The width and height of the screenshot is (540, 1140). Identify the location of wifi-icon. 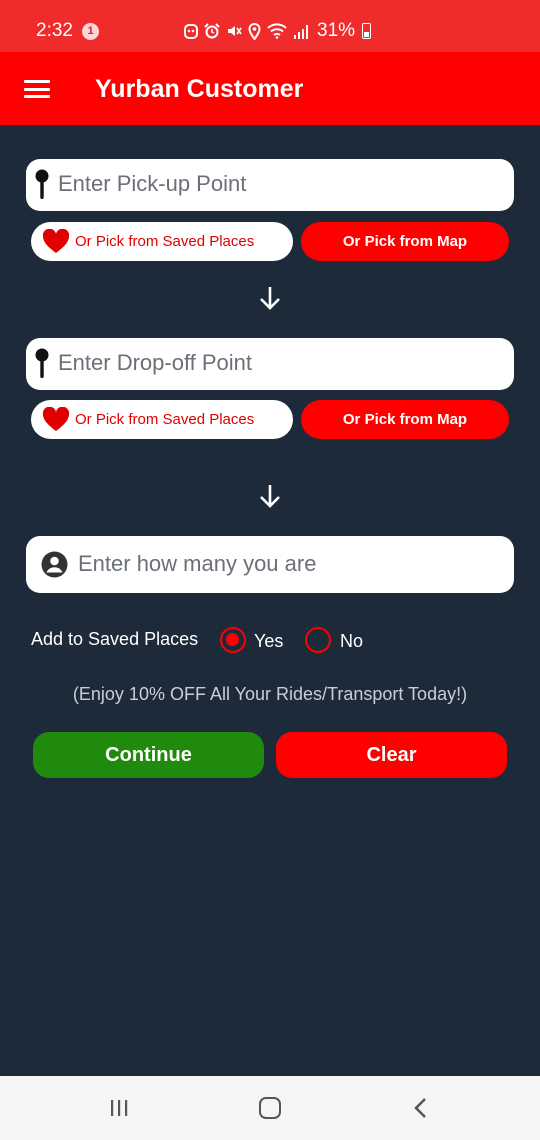
(277, 31).